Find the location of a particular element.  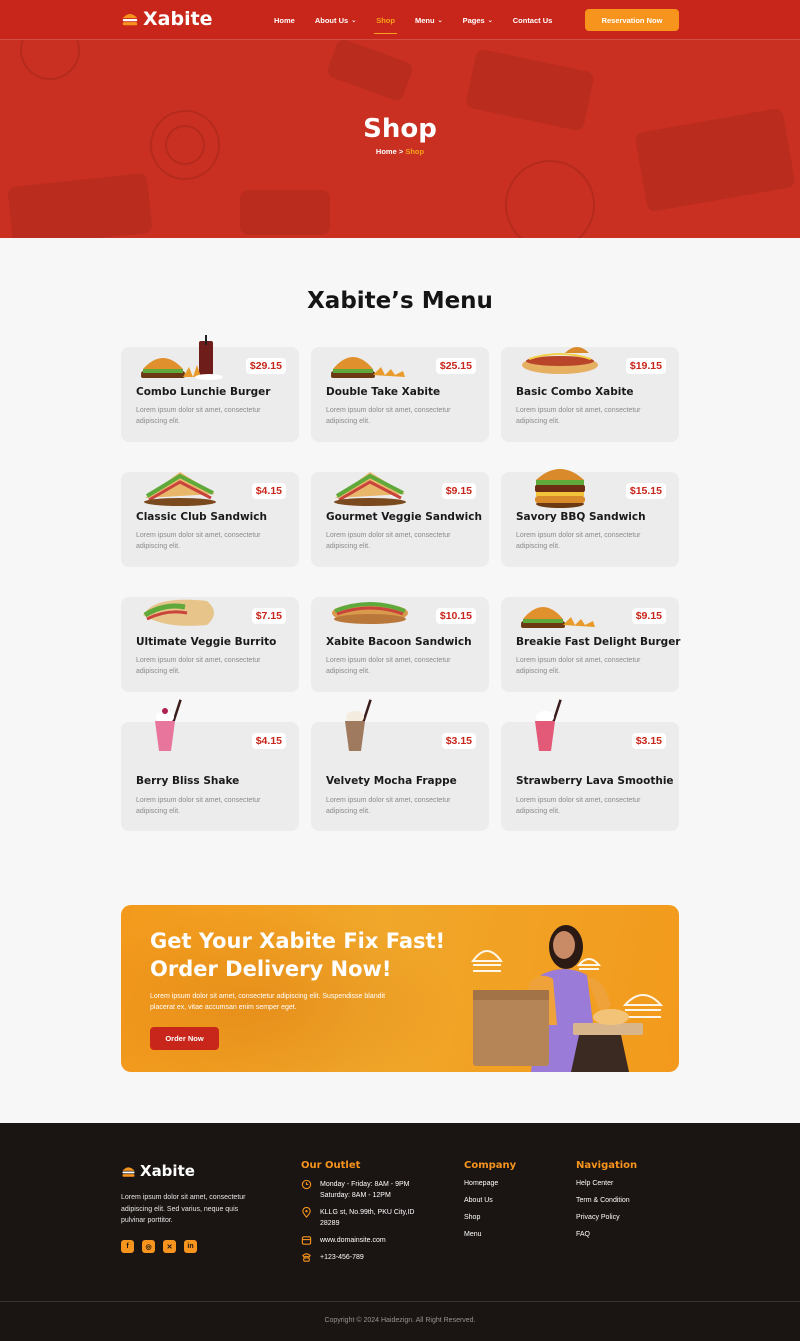

footer-link-privacy: Privacy Policy is located at coordinates (598, 1217).